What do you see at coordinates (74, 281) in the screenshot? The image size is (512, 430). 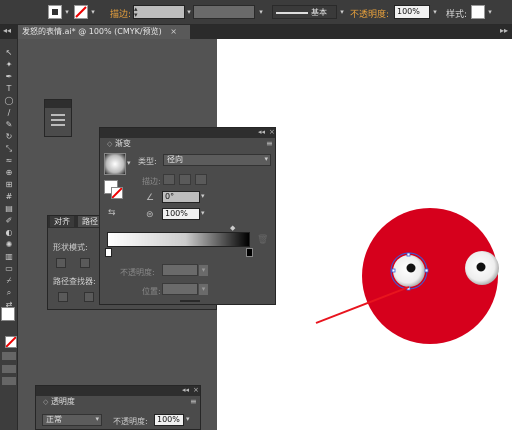 I see `pathfinder-label: 路径查找器:` at bounding box center [74, 281].